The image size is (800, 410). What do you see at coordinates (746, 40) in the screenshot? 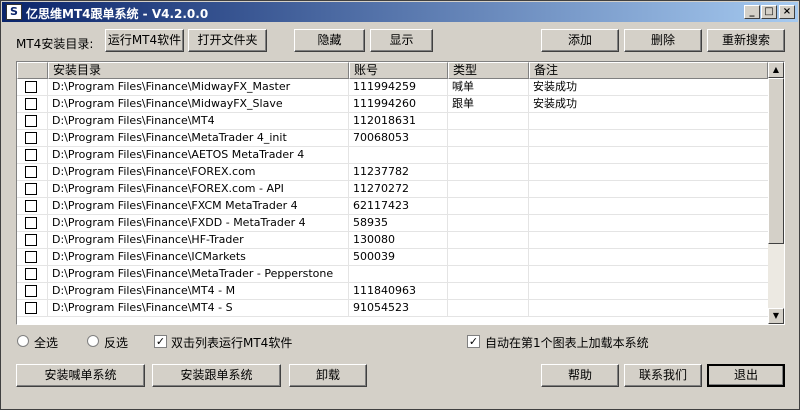
I see `research-button: 重新搜索` at bounding box center [746, 40].